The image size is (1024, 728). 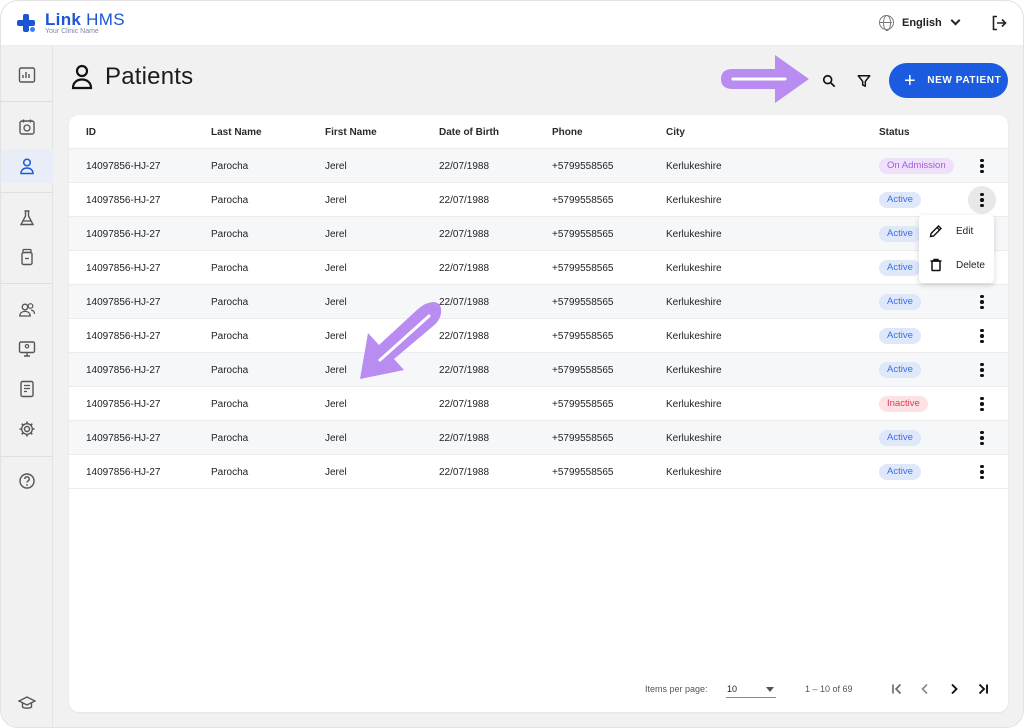 I want to click on sidebar-item-staff, so click(x=27, y=310).